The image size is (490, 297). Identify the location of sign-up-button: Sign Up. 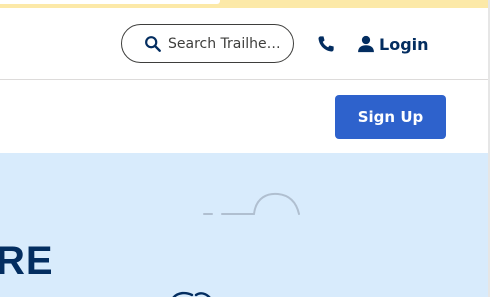
(390, 117).